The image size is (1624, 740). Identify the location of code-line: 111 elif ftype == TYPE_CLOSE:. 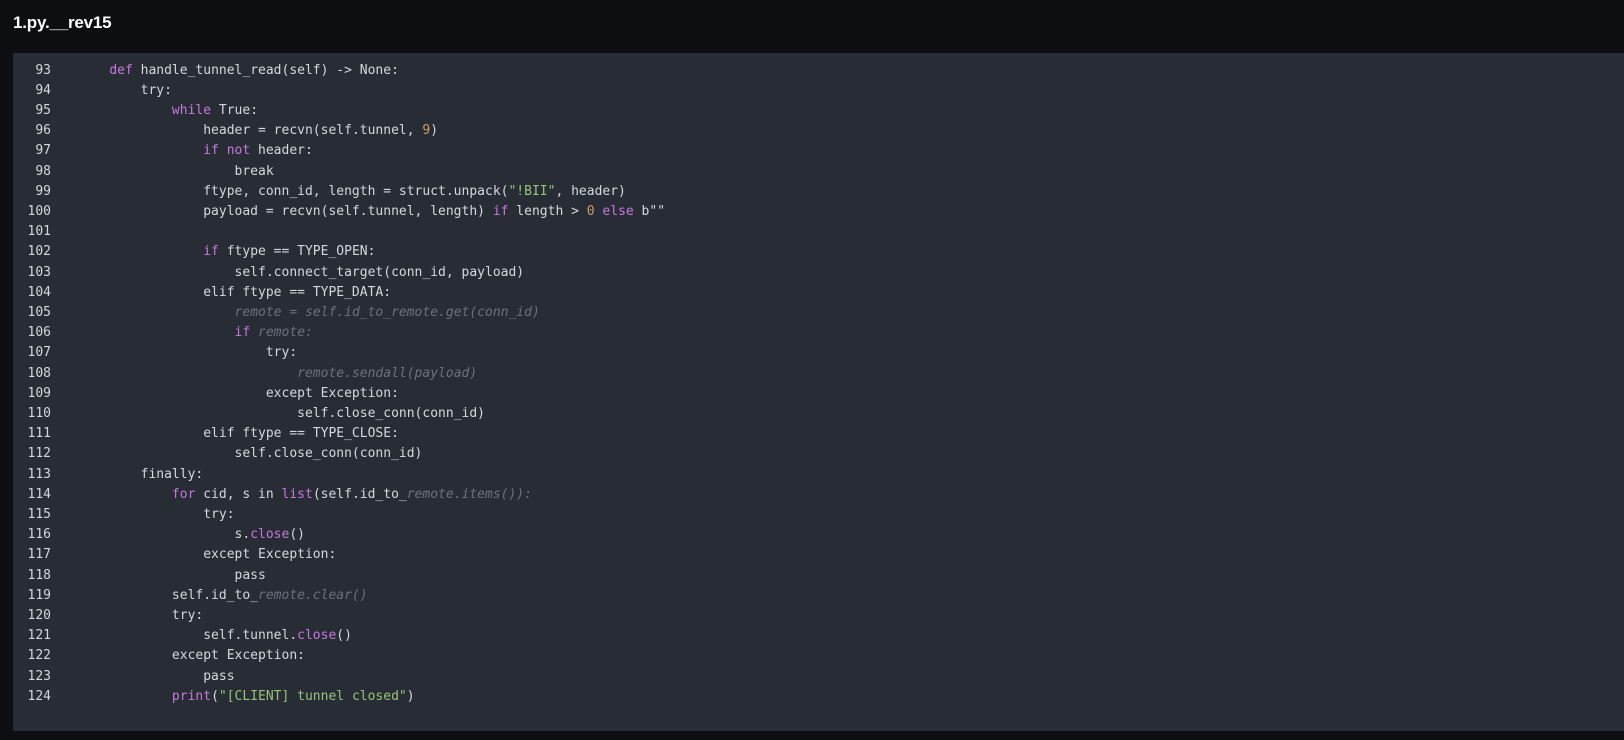
(818, 433).